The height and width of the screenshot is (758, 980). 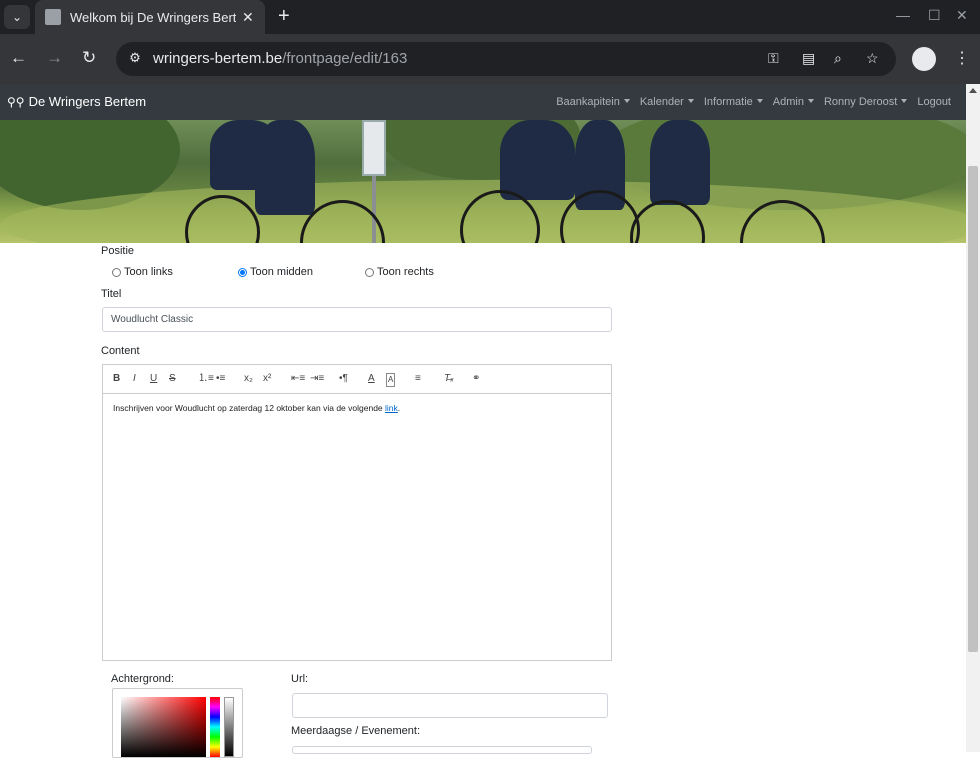 I want to click on url-text: wringers-bertem.be/frontpage/edit/163, so click(x=280, y=58).